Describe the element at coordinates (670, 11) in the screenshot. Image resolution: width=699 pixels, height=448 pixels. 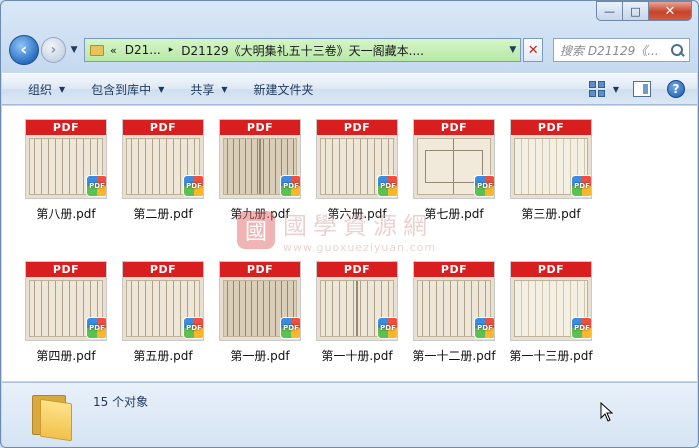
I see `close-button: ✕` at that location.